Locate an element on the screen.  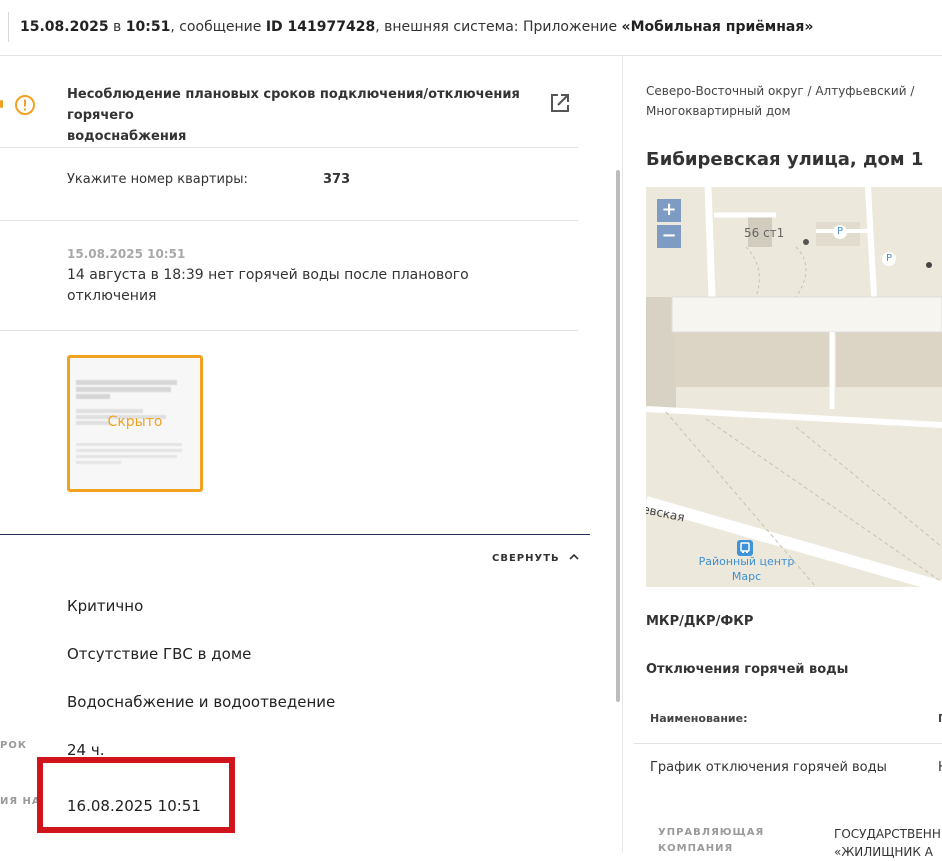
table-row-name: График отключения горячей воды is located at coordinates (768, 767).